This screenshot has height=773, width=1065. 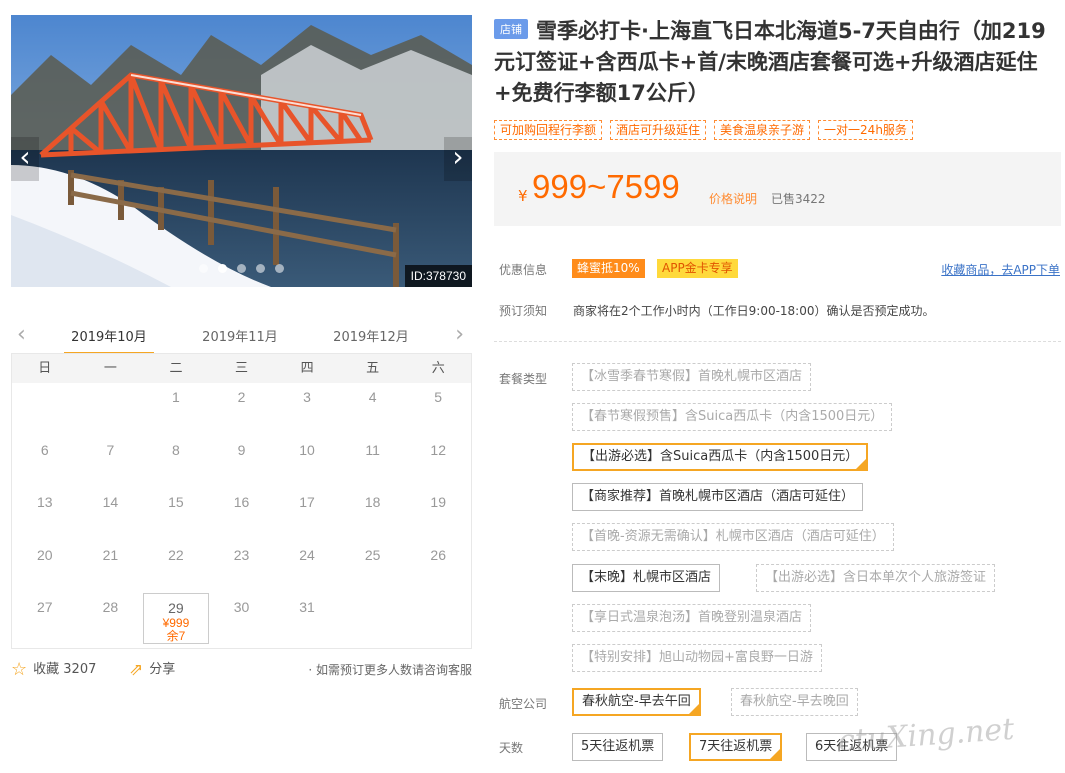 I want to click on airline-label: 航空公司, so click(x=523, y=704).